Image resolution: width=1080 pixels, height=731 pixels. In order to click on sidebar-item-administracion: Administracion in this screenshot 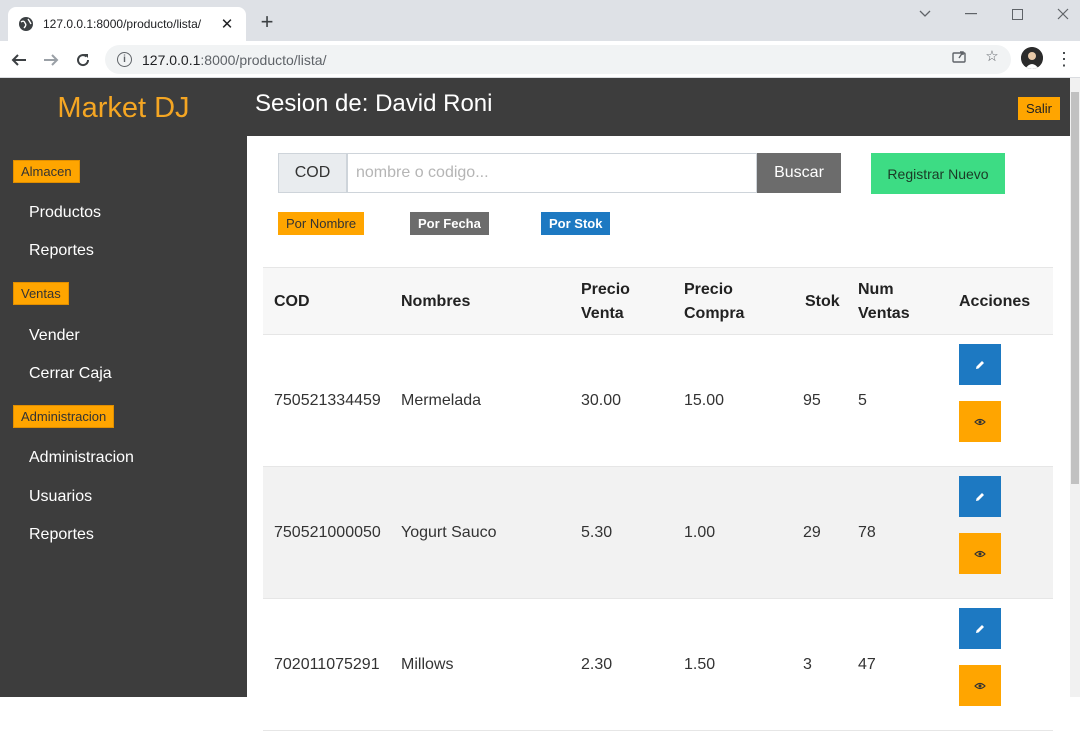, I will do `click(81, 458)`.